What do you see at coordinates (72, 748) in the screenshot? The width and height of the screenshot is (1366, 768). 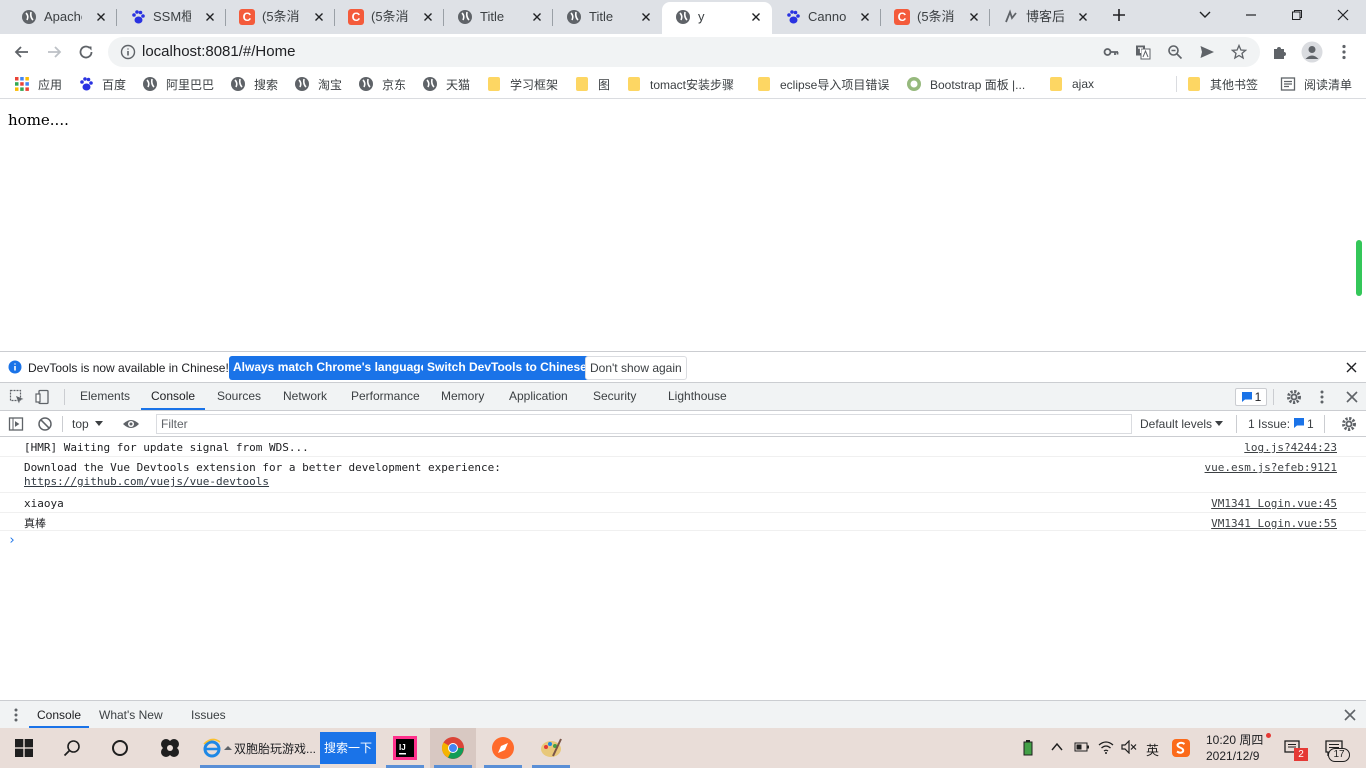 I see `taskbar-search-button` at bounding box center [72, 748].